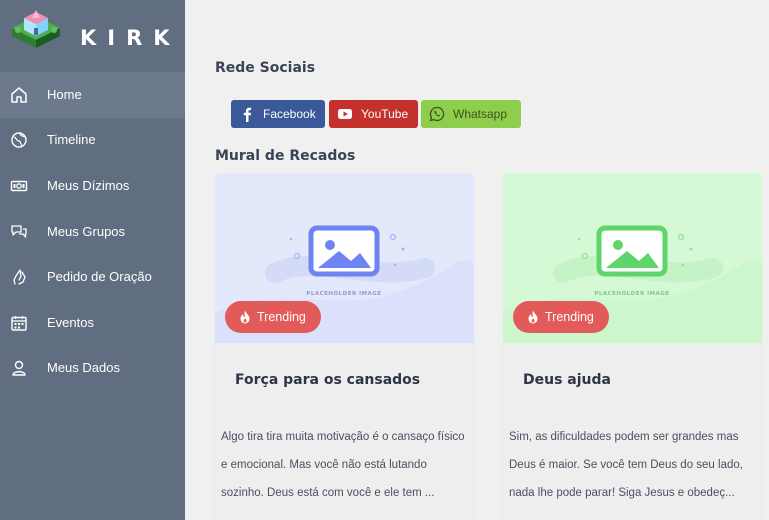 The width and height of the screenshot is (769, 520). What do you see at coordinates (19, 95) in the screenshot?
I see `home-icon` at bounding box center [19, 95].